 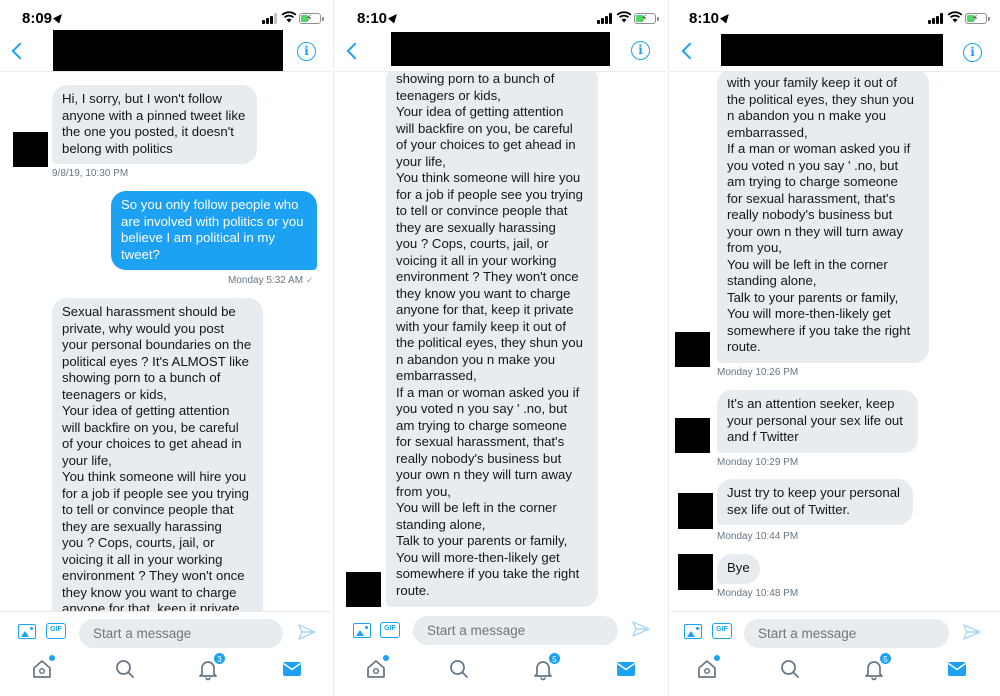 What do you see at coordinates (744, 346) in the screenshot?
I see `message-text: route.` at bounding box center [744, 346].